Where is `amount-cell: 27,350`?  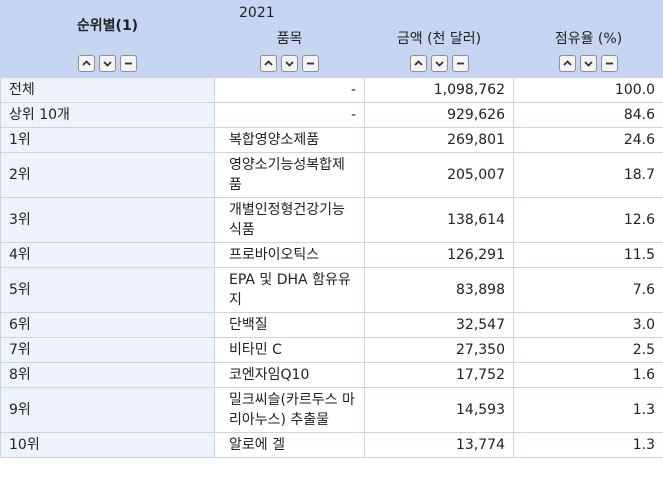 amount-cell: 27,350 is located at coordinates (439, 350).